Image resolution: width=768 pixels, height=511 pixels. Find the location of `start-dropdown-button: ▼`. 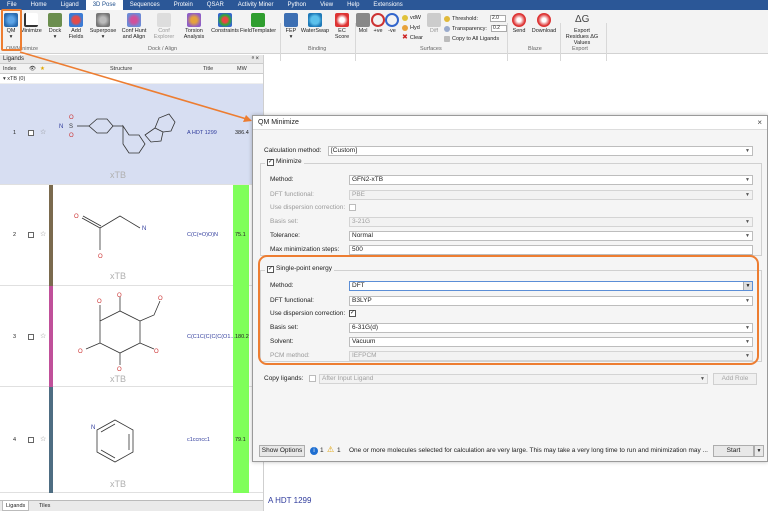

start-dropdown-button: ▼ is located at coordinates (759, 451).